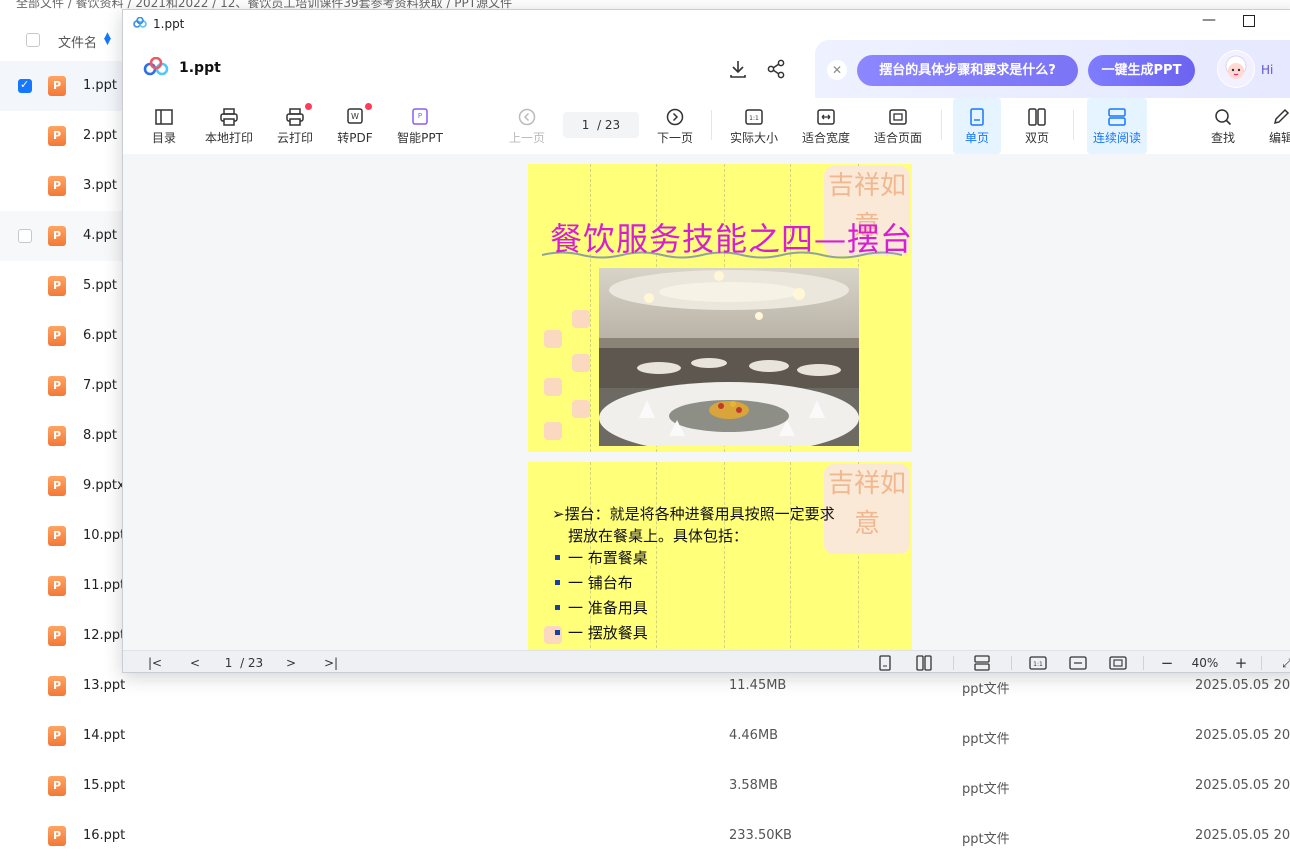 Image resolution: width=1290 pixels, height=866 pixels. Describe the element at coordinates (229, 117) in the screenshot. I see `printer-icon` at that location.